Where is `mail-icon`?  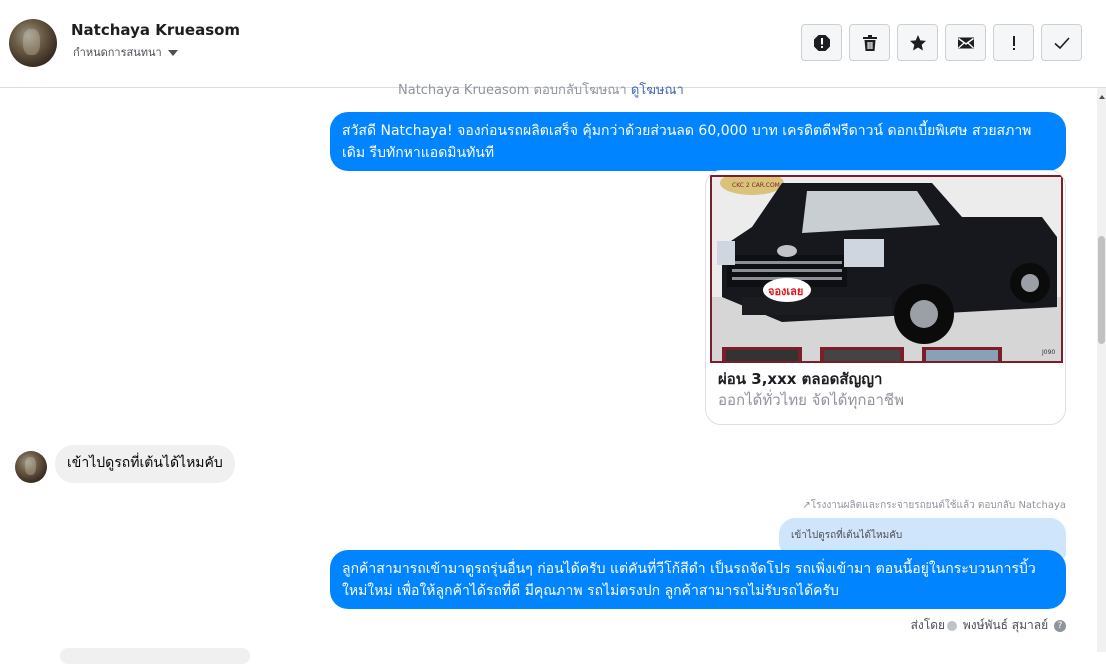
mail-icon is located at coordinates (965, 42).